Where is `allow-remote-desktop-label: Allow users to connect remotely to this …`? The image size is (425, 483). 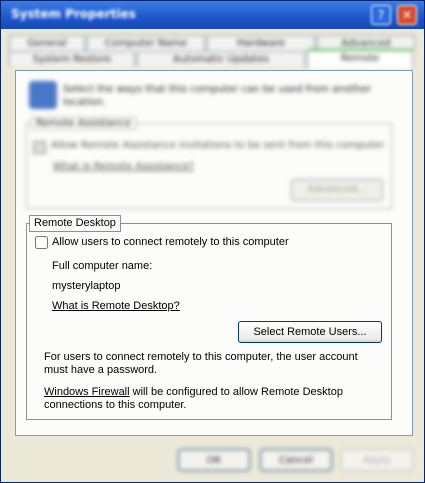 allow-remote-desktop-label: Allow users to connect remotely to this … is located at coordinates (170, 242).